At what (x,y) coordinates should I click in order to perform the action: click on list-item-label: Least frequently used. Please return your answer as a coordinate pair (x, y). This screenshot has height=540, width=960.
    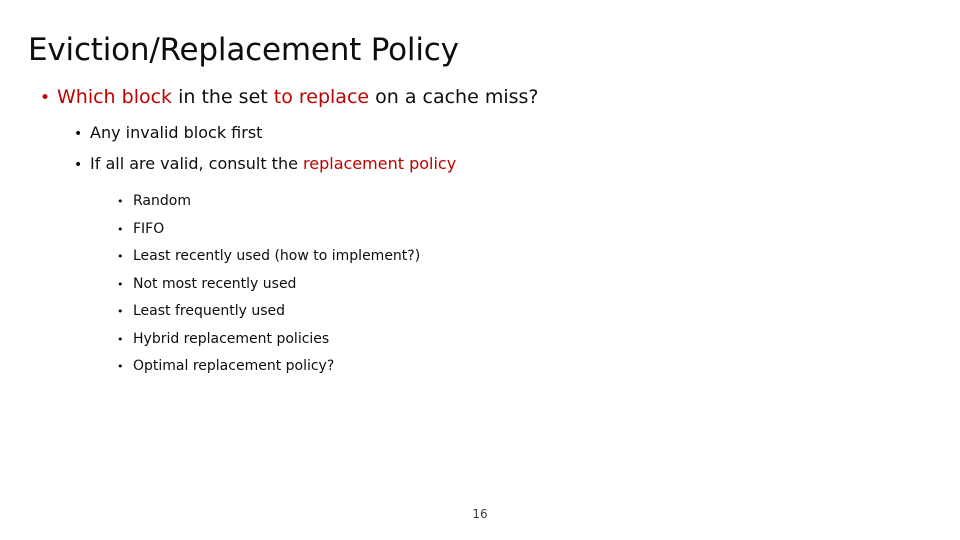
    Looking at the image, I should click on (209, 311).